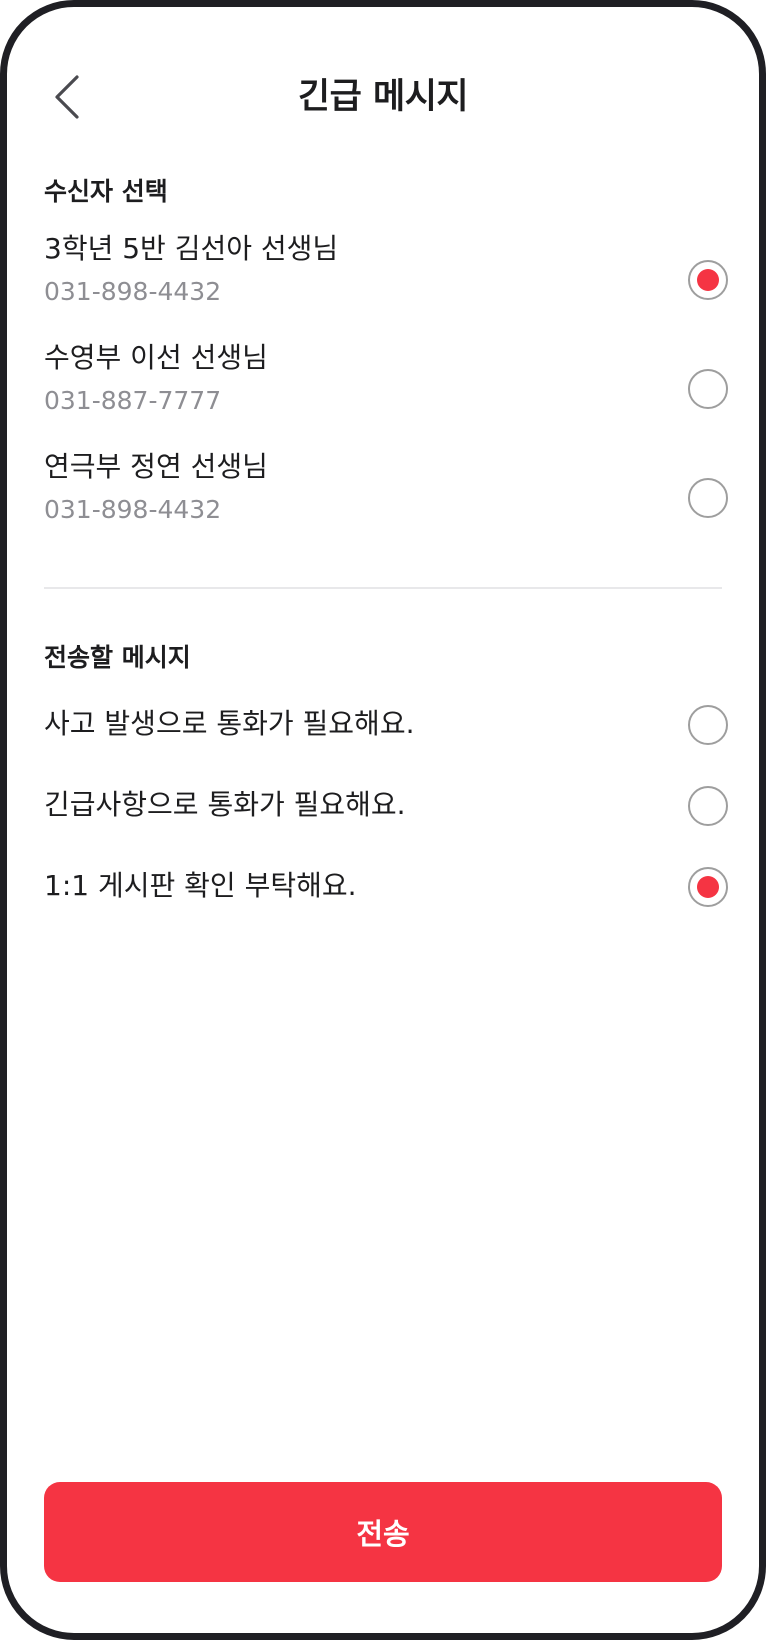 The height and width of the screenshot is (1640, 766). I want to click on header: 긴급 메시지, so click(383, 97).